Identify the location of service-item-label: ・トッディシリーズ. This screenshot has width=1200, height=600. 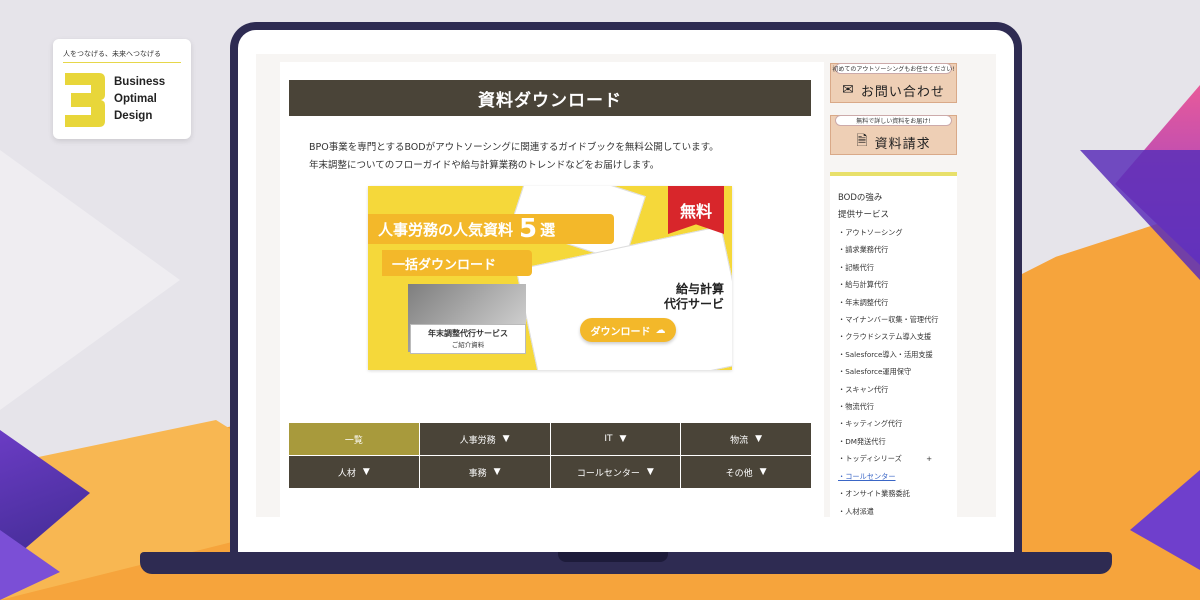
(870, 459).